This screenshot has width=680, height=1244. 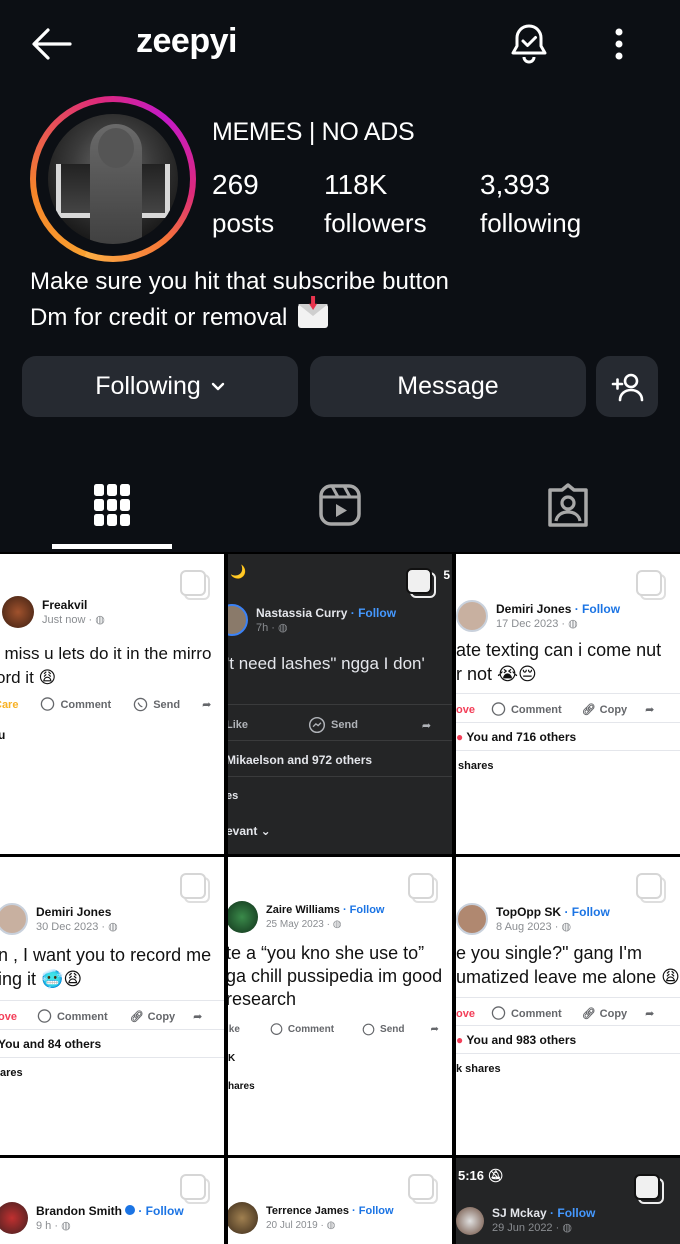 I want to click on post-author-name: SJ Mckay · Follow, so click(x=544, y=1213).